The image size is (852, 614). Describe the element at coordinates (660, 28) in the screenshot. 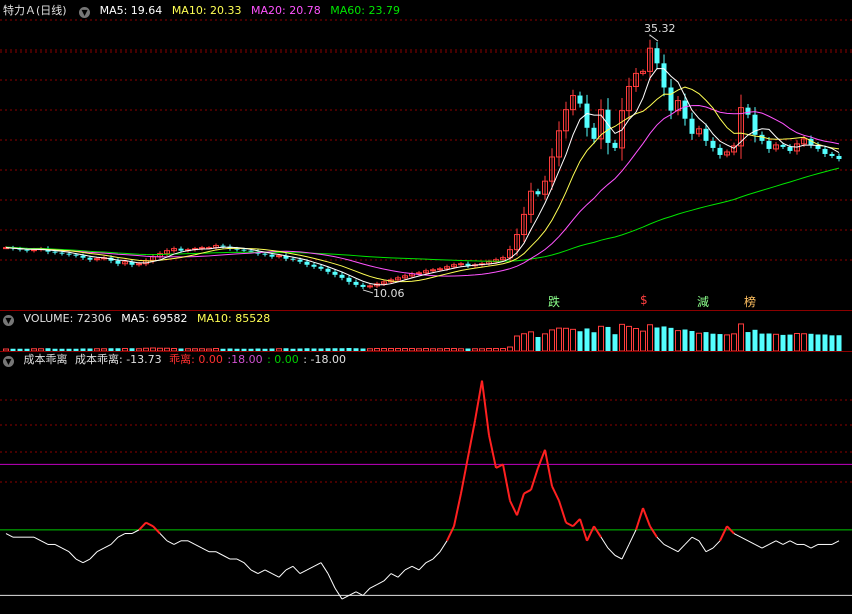

I see `high-price-label: 35.32` at that location.